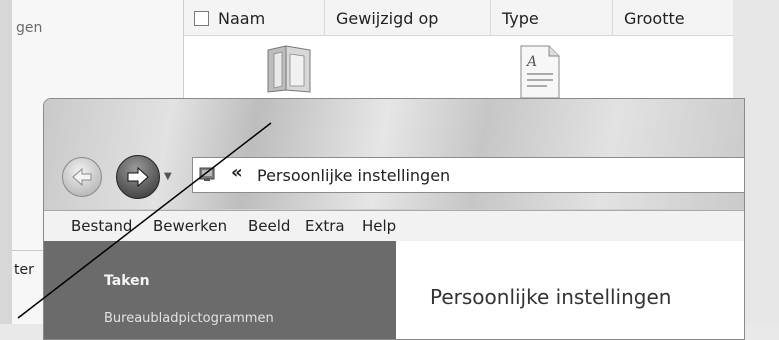 The height and width of the screenshot is (340, 779). Describe the element at coordinates (387, 18) in the screenshot. I see `column-modified: Gewijzigd op` at that location.